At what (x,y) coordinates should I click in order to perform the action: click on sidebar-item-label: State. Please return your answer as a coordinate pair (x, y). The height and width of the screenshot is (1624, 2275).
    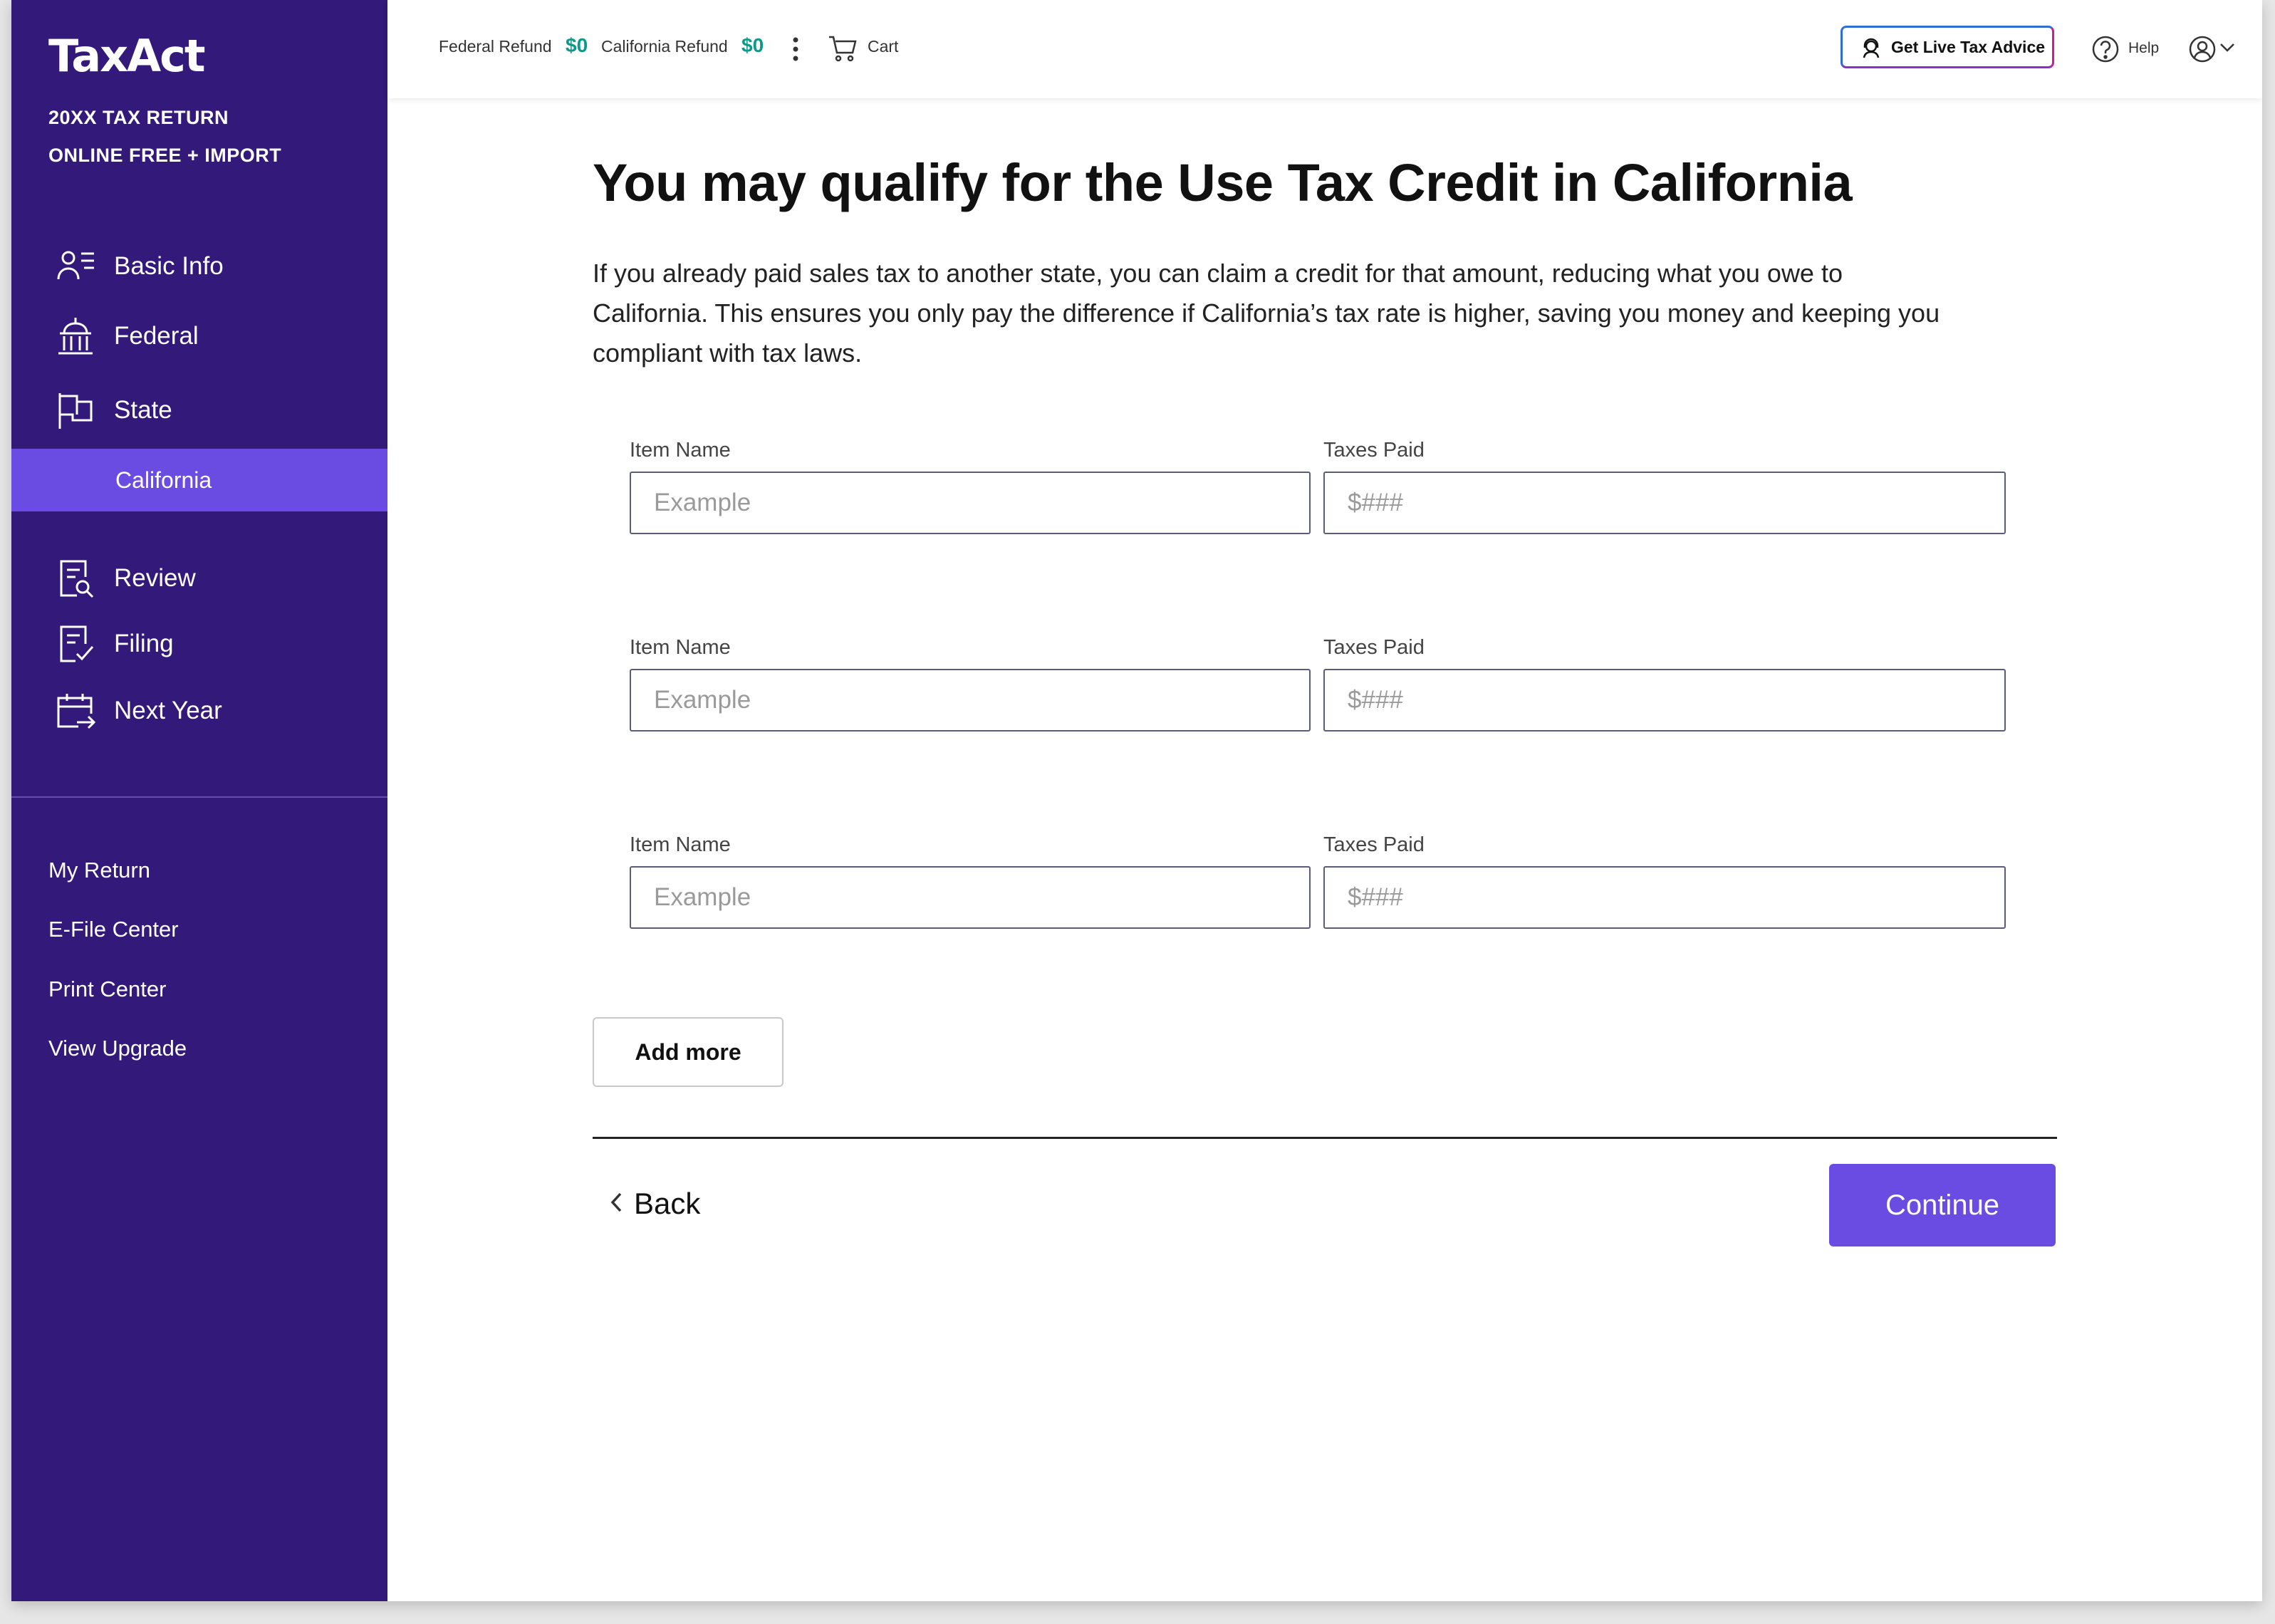
    Looking at the image, I should click on (143, 410).